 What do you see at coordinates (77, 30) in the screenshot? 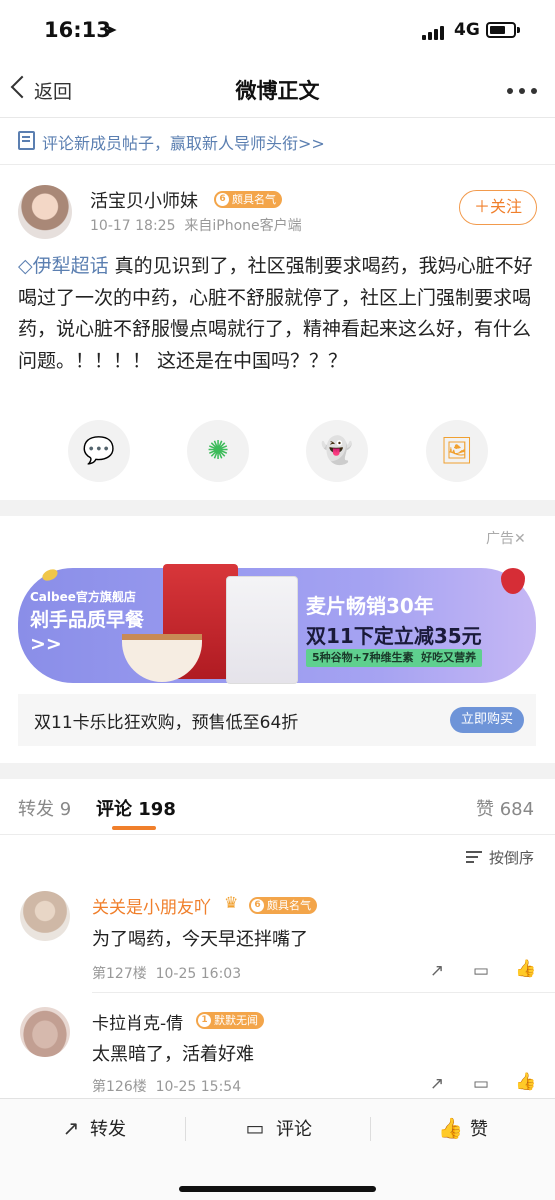
I see `status-time: 16:13` at bounding box center [77, 30].